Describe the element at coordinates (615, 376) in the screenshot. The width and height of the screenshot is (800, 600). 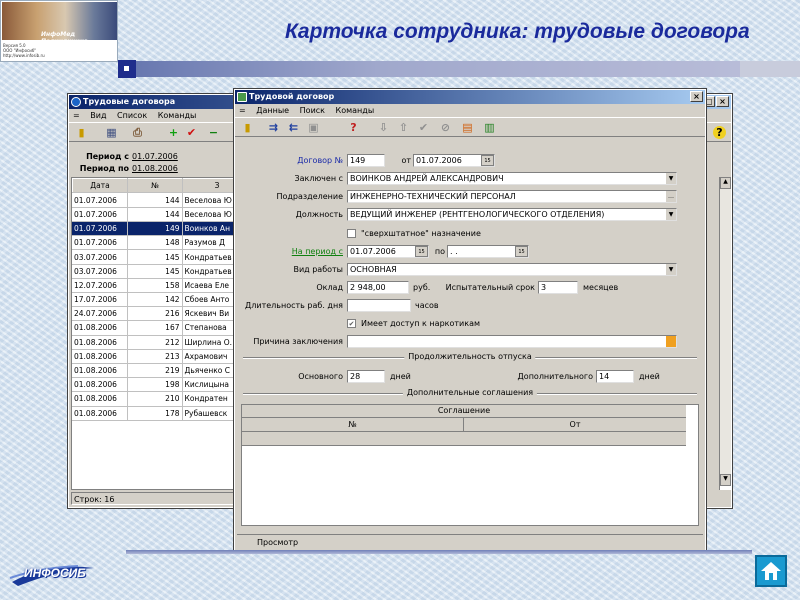
I see `add-vacation-field: 14` at that location.